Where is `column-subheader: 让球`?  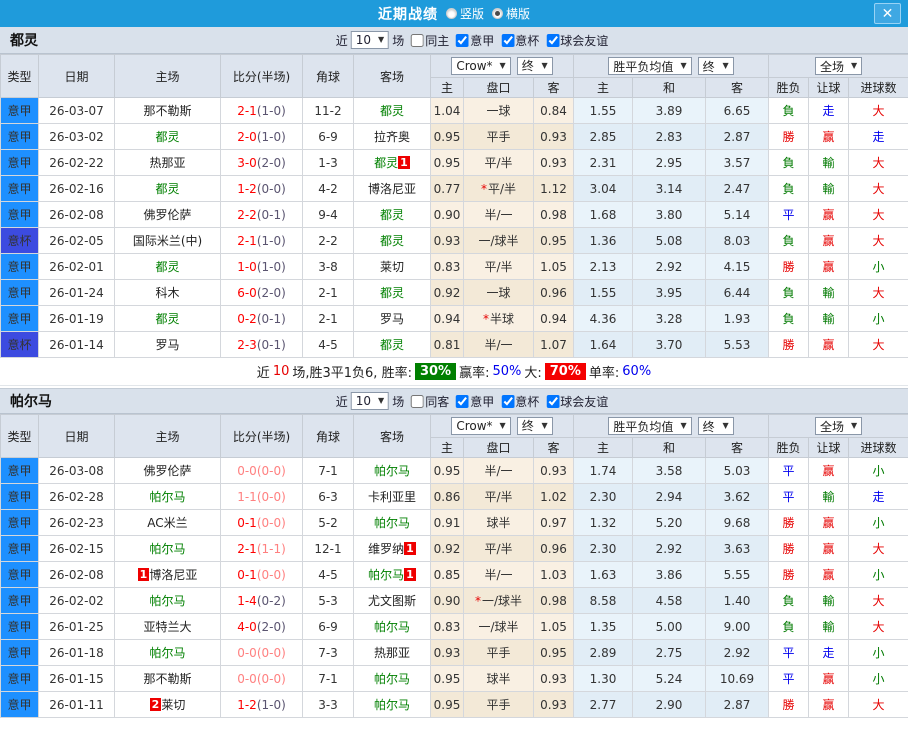 column-subheader: 让球 is located at coordinates (829, 447).